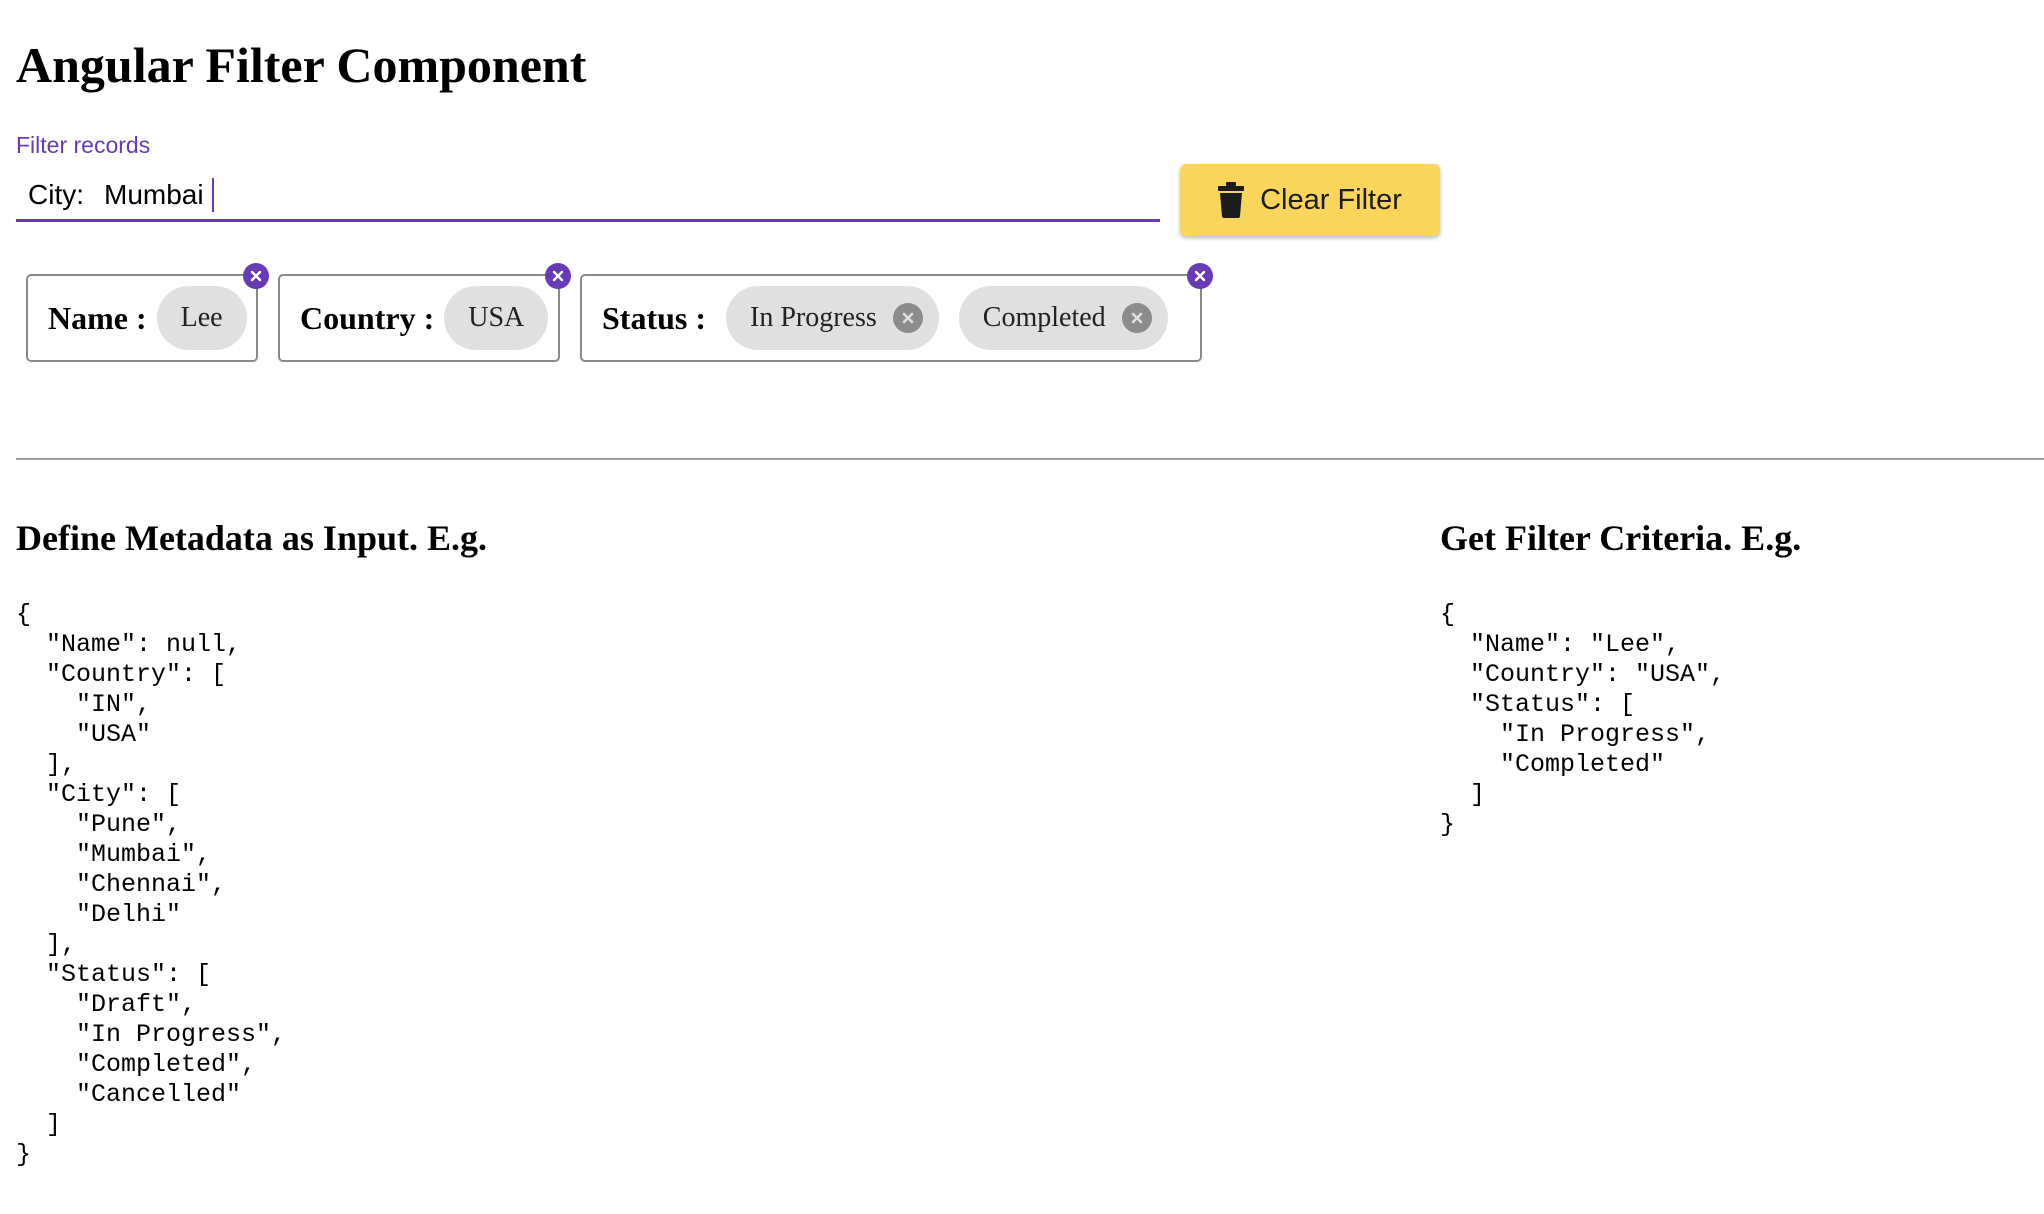  Describe the element at coordinates (813, 317) in the screenshot. I see `chip-label: In Progress` at that location.